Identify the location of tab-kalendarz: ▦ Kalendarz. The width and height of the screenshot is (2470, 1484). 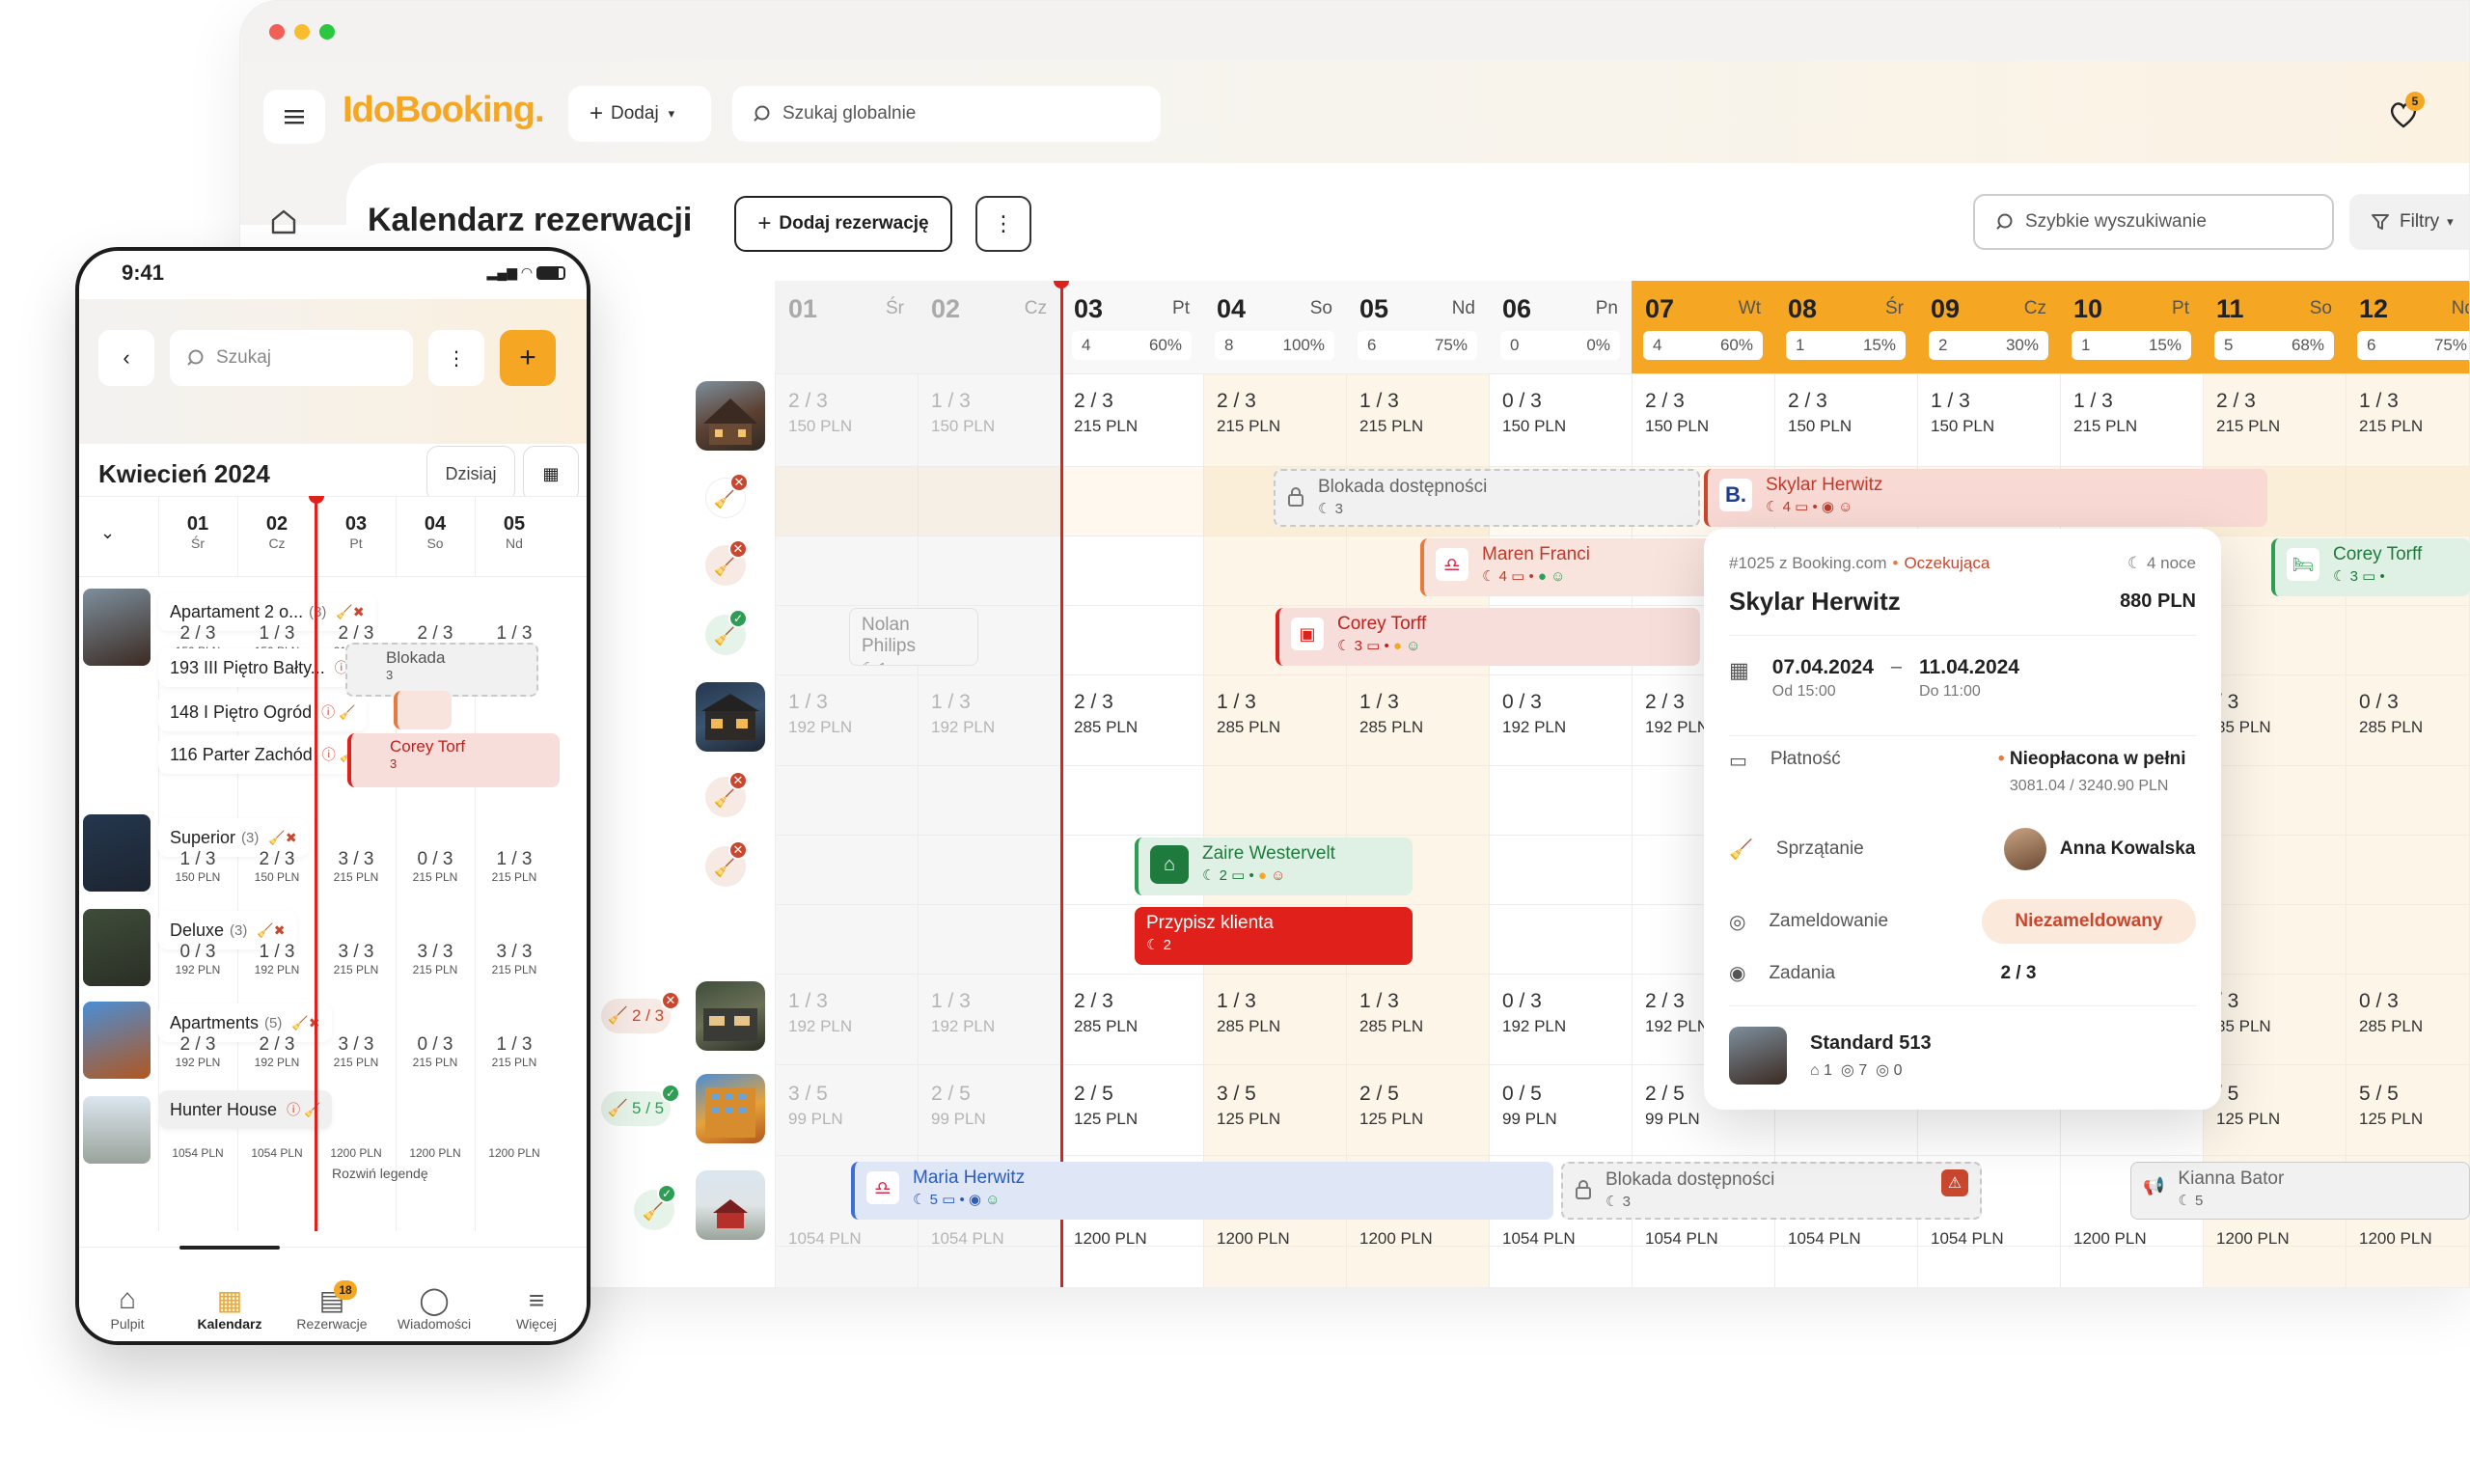
(229, 1308).